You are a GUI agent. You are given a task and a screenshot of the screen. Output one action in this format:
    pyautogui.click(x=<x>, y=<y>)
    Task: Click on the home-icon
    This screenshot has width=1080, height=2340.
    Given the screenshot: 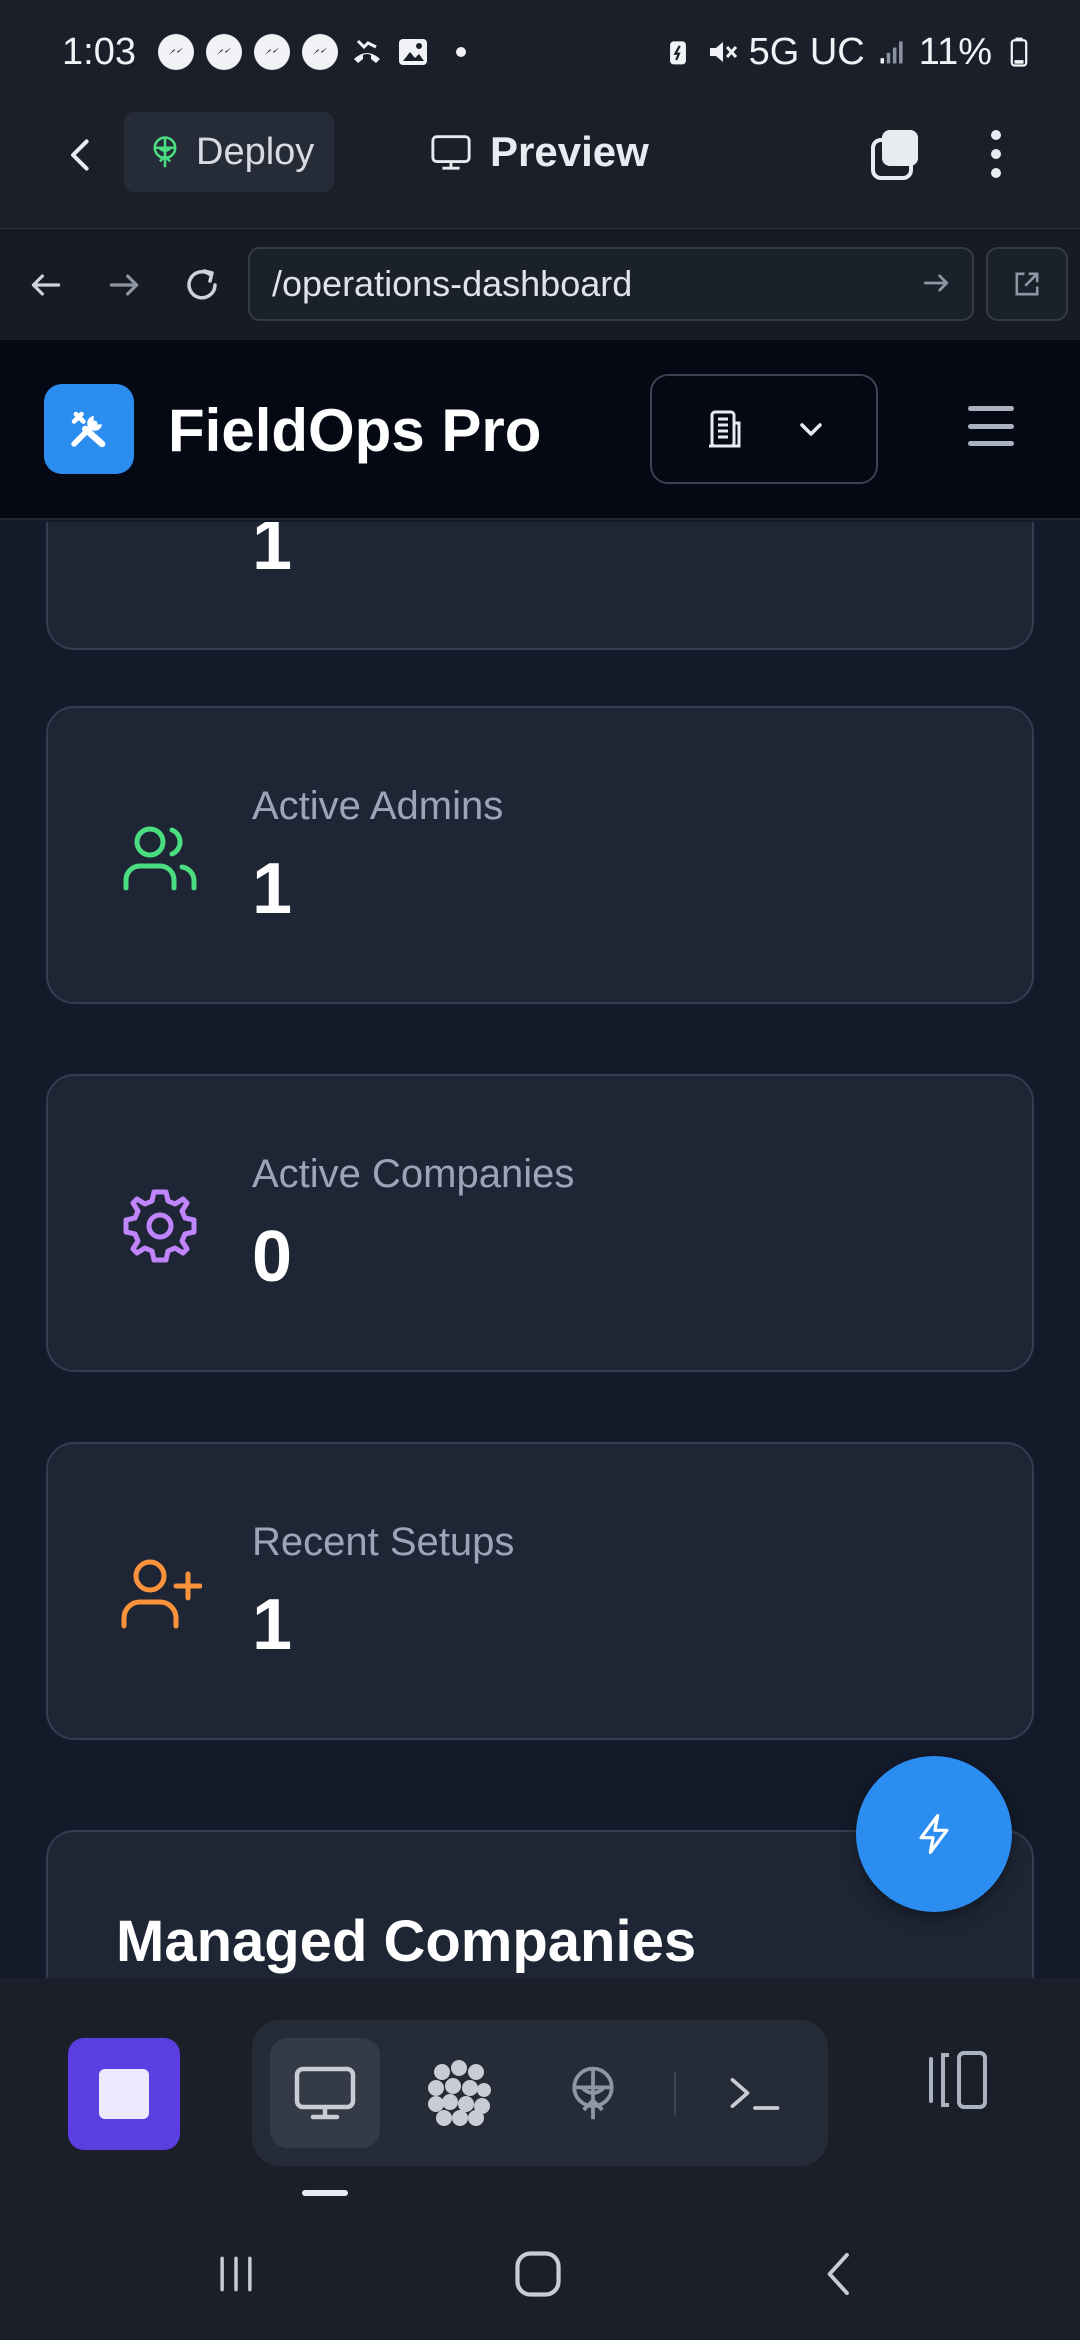 What is the action you would take?
    pyautogui.click(x=538, y=2274)
    